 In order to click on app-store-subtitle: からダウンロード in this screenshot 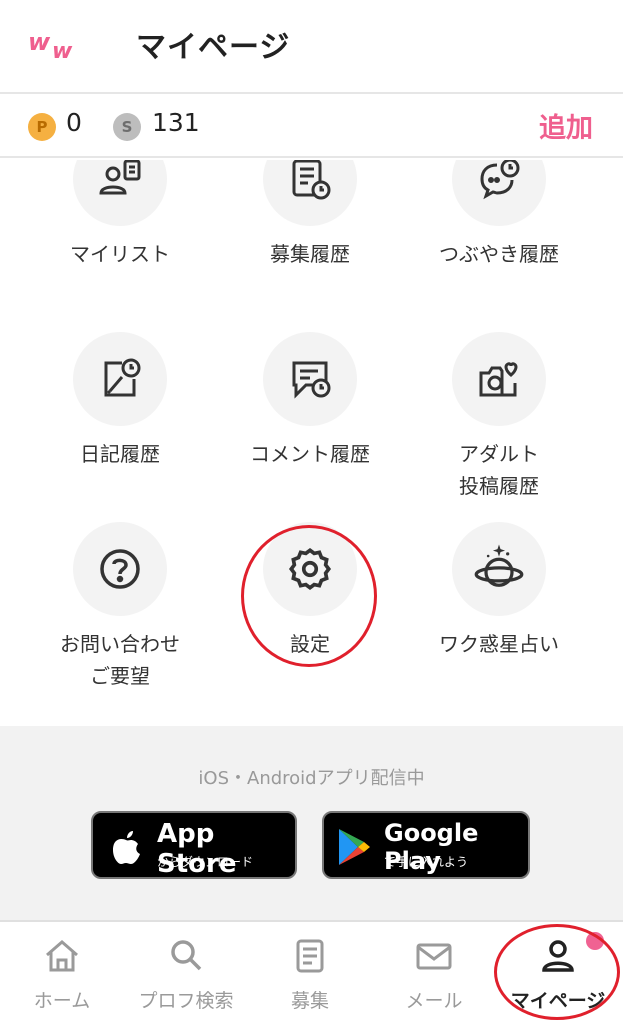, I will do `click(205, 862)`.